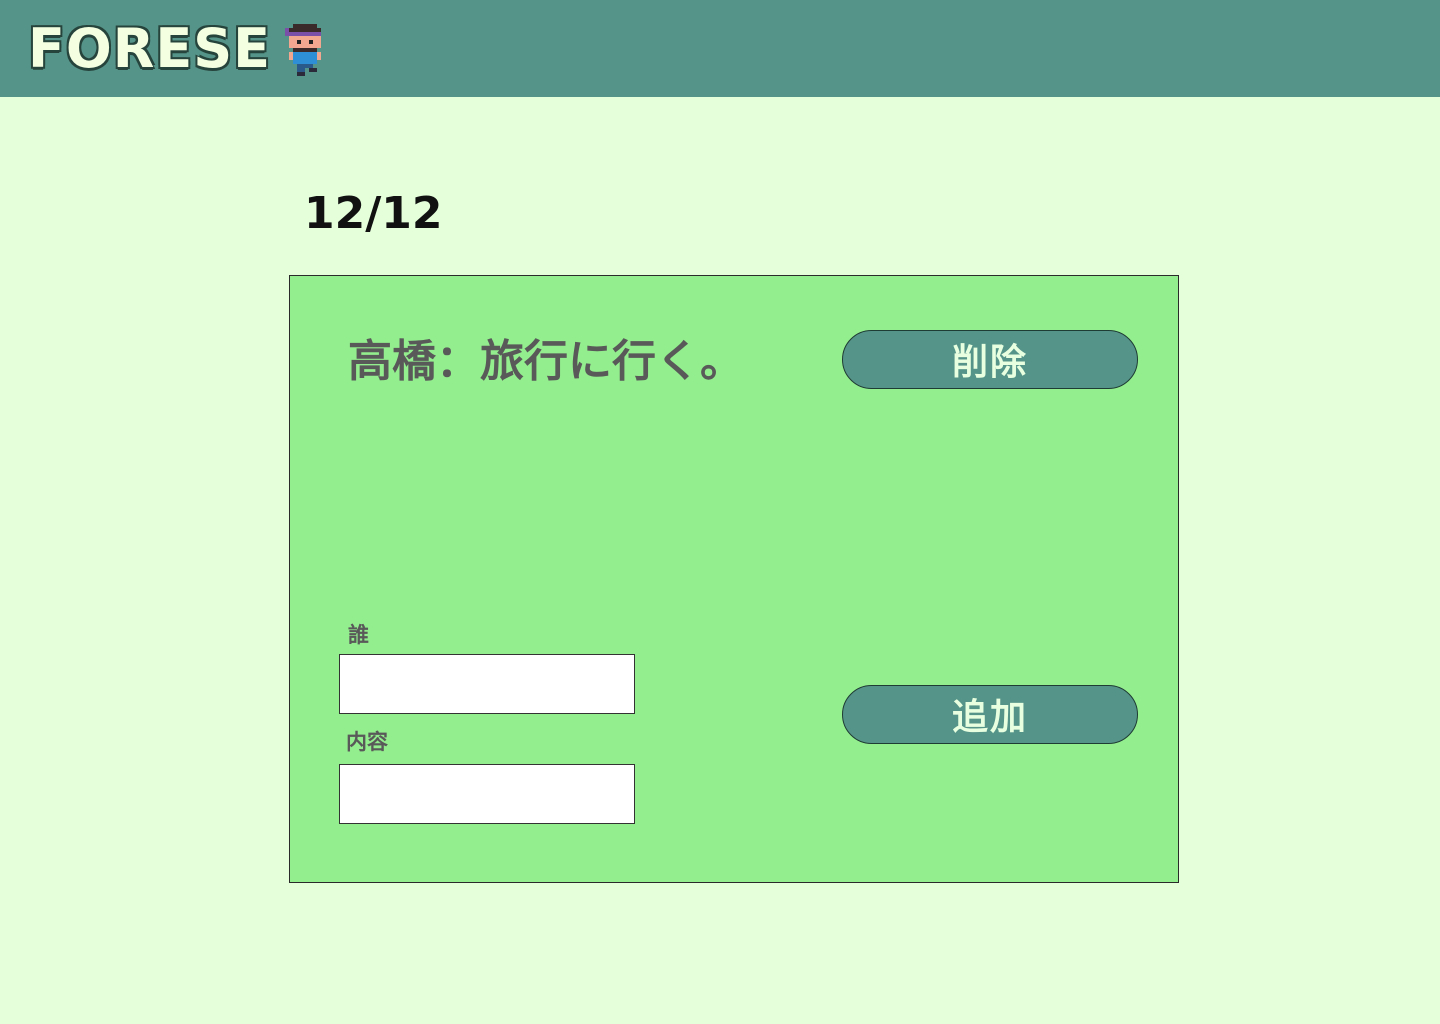 The height and width of the screenshot is (1024, 1440). What do you see at coordinates (367, 742) in the screenshot?
I see `content-label: 内容` at bounding box center [367, 742].